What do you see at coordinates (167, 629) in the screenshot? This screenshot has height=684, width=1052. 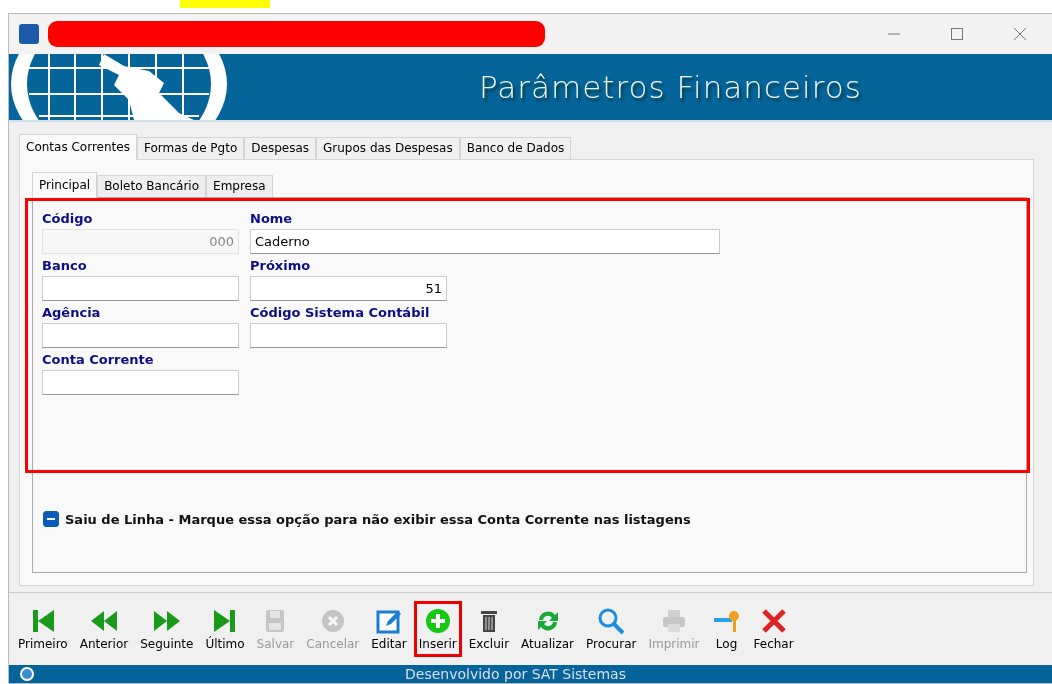 I see `toolbar-button: Seguinte` at bounding box center [167, 629].